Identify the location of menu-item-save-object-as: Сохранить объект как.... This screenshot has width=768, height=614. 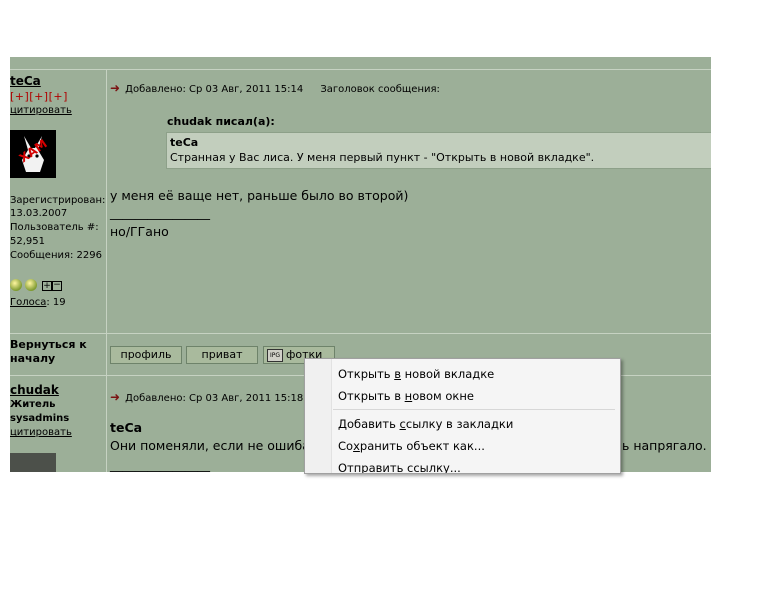
(411, 446).